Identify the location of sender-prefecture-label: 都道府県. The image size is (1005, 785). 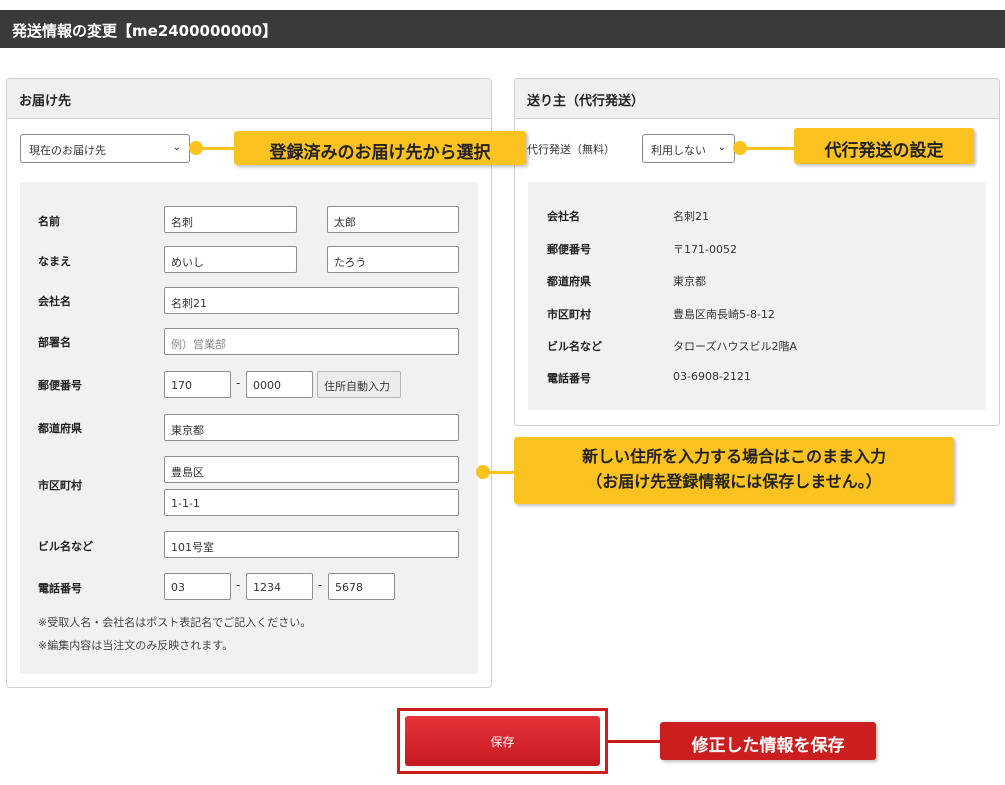
(569, 281).